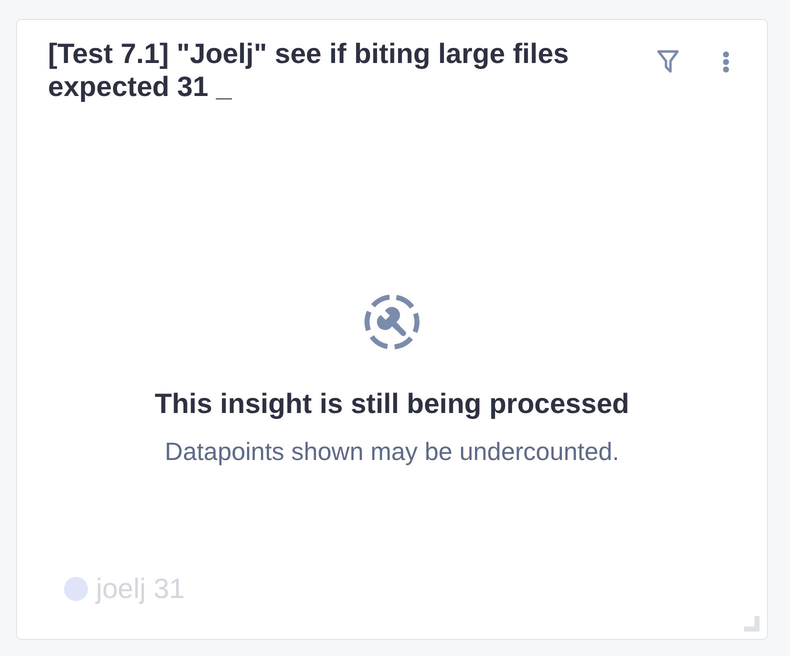 The height and width of the screenshot is (656, 790). What do you see at coordinates (392, 322) in the screenshot?
I see `processing-wrench-icon` at bounding box center [392, 322].